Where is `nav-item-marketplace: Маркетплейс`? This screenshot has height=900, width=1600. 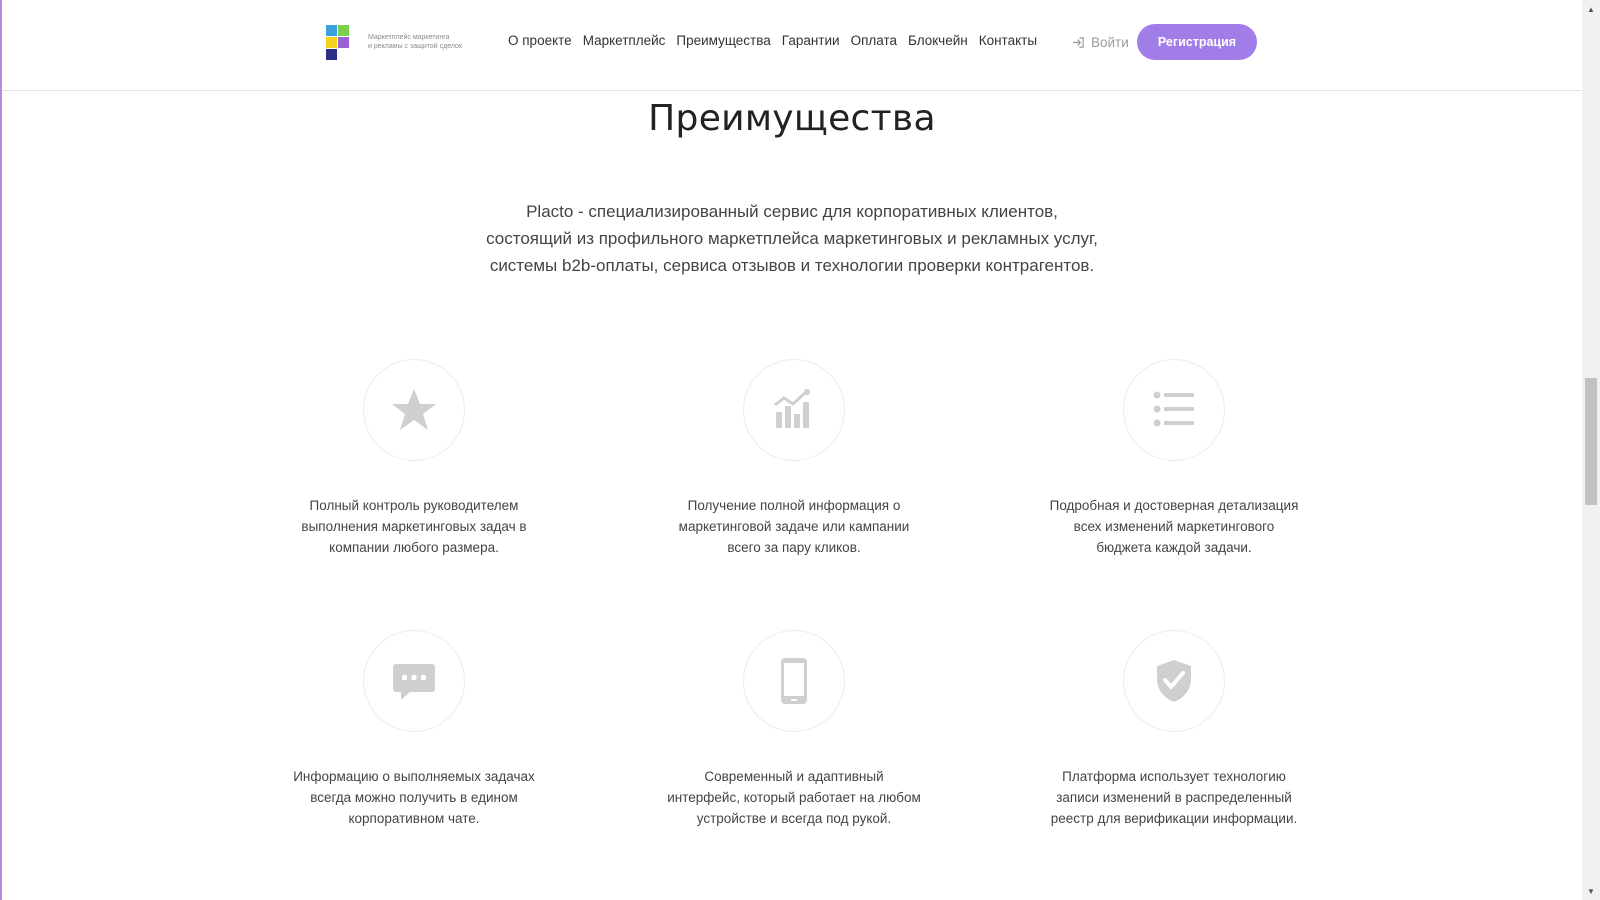 nav-item-marketplace: Маркетплейс is located at coordinates (624, 42).